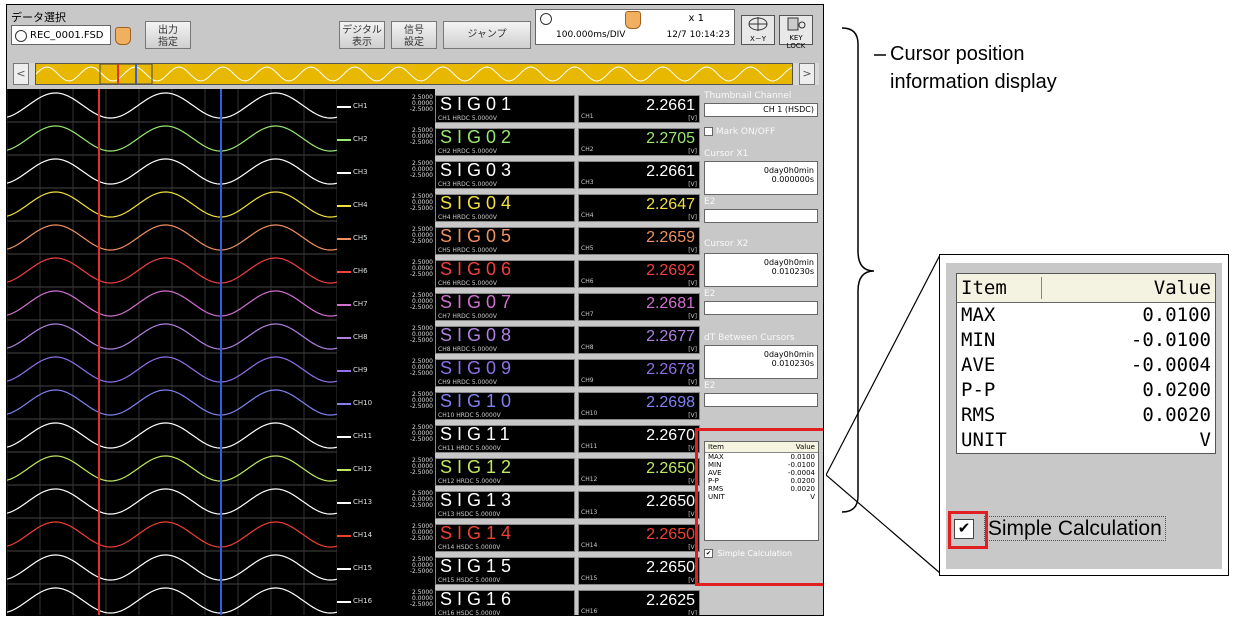 The height and width of the screenshot is (617, 1245). I want to click on signal-value: 2.2659, so click(670, 237).